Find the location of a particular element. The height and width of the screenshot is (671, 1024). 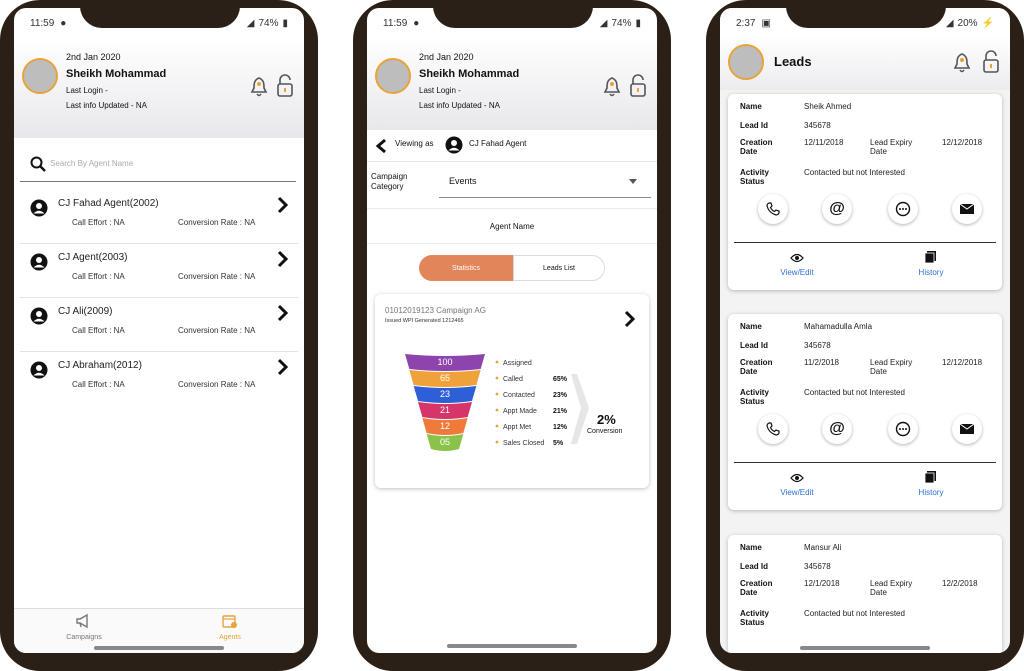

campaign-title: 01012019123 Campaign AG is located at coordinates (435, 310).